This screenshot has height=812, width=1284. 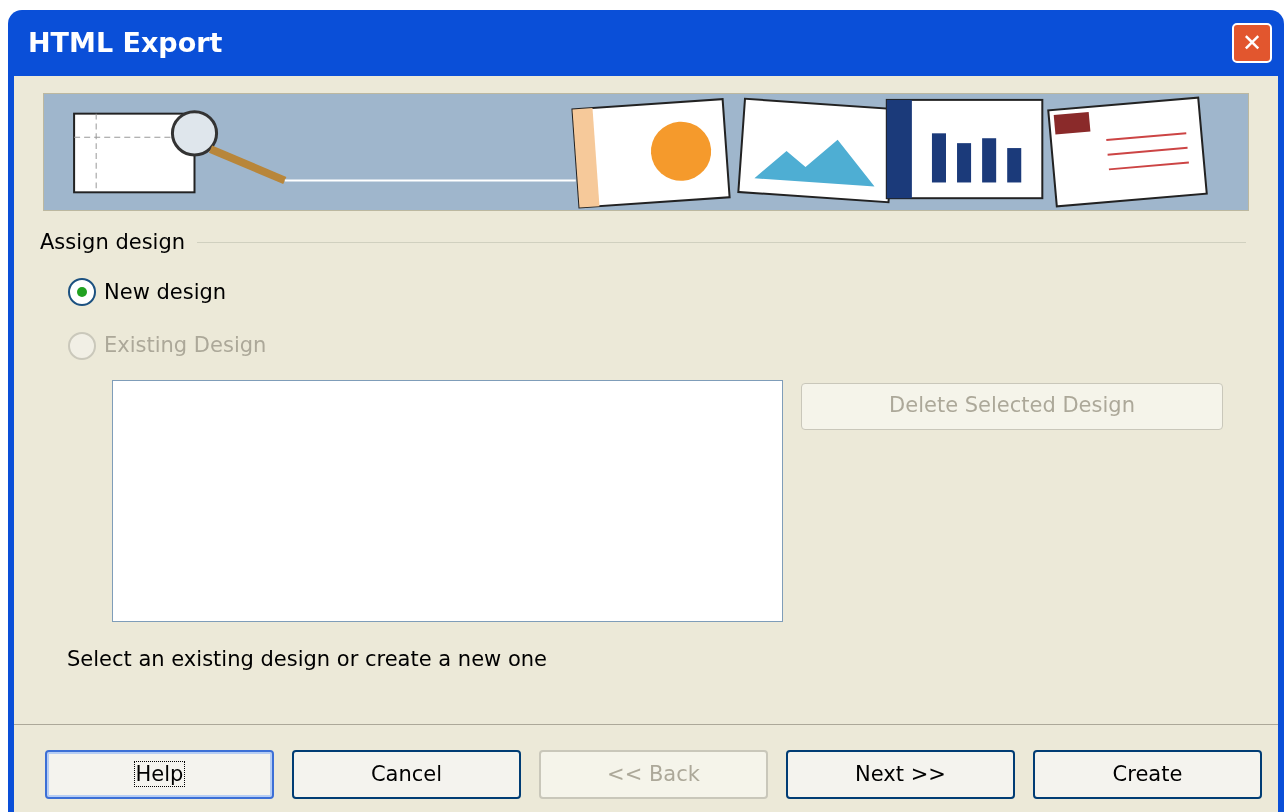 I want to click on close-button: ✕, so click(x=1252, y=43).